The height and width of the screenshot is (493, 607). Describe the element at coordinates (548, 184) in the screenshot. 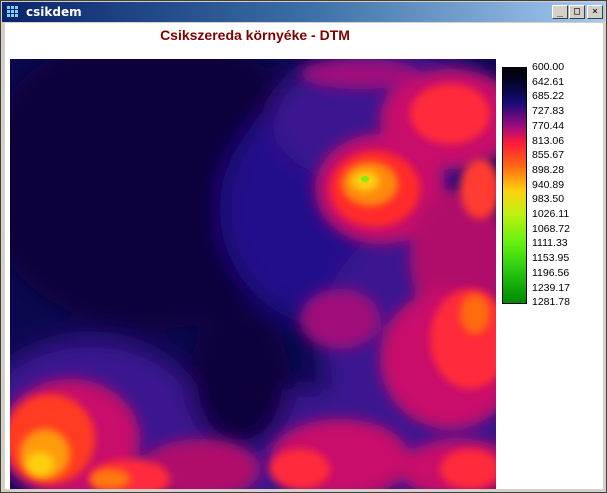

I see `legend-label: 940.89` at that location.